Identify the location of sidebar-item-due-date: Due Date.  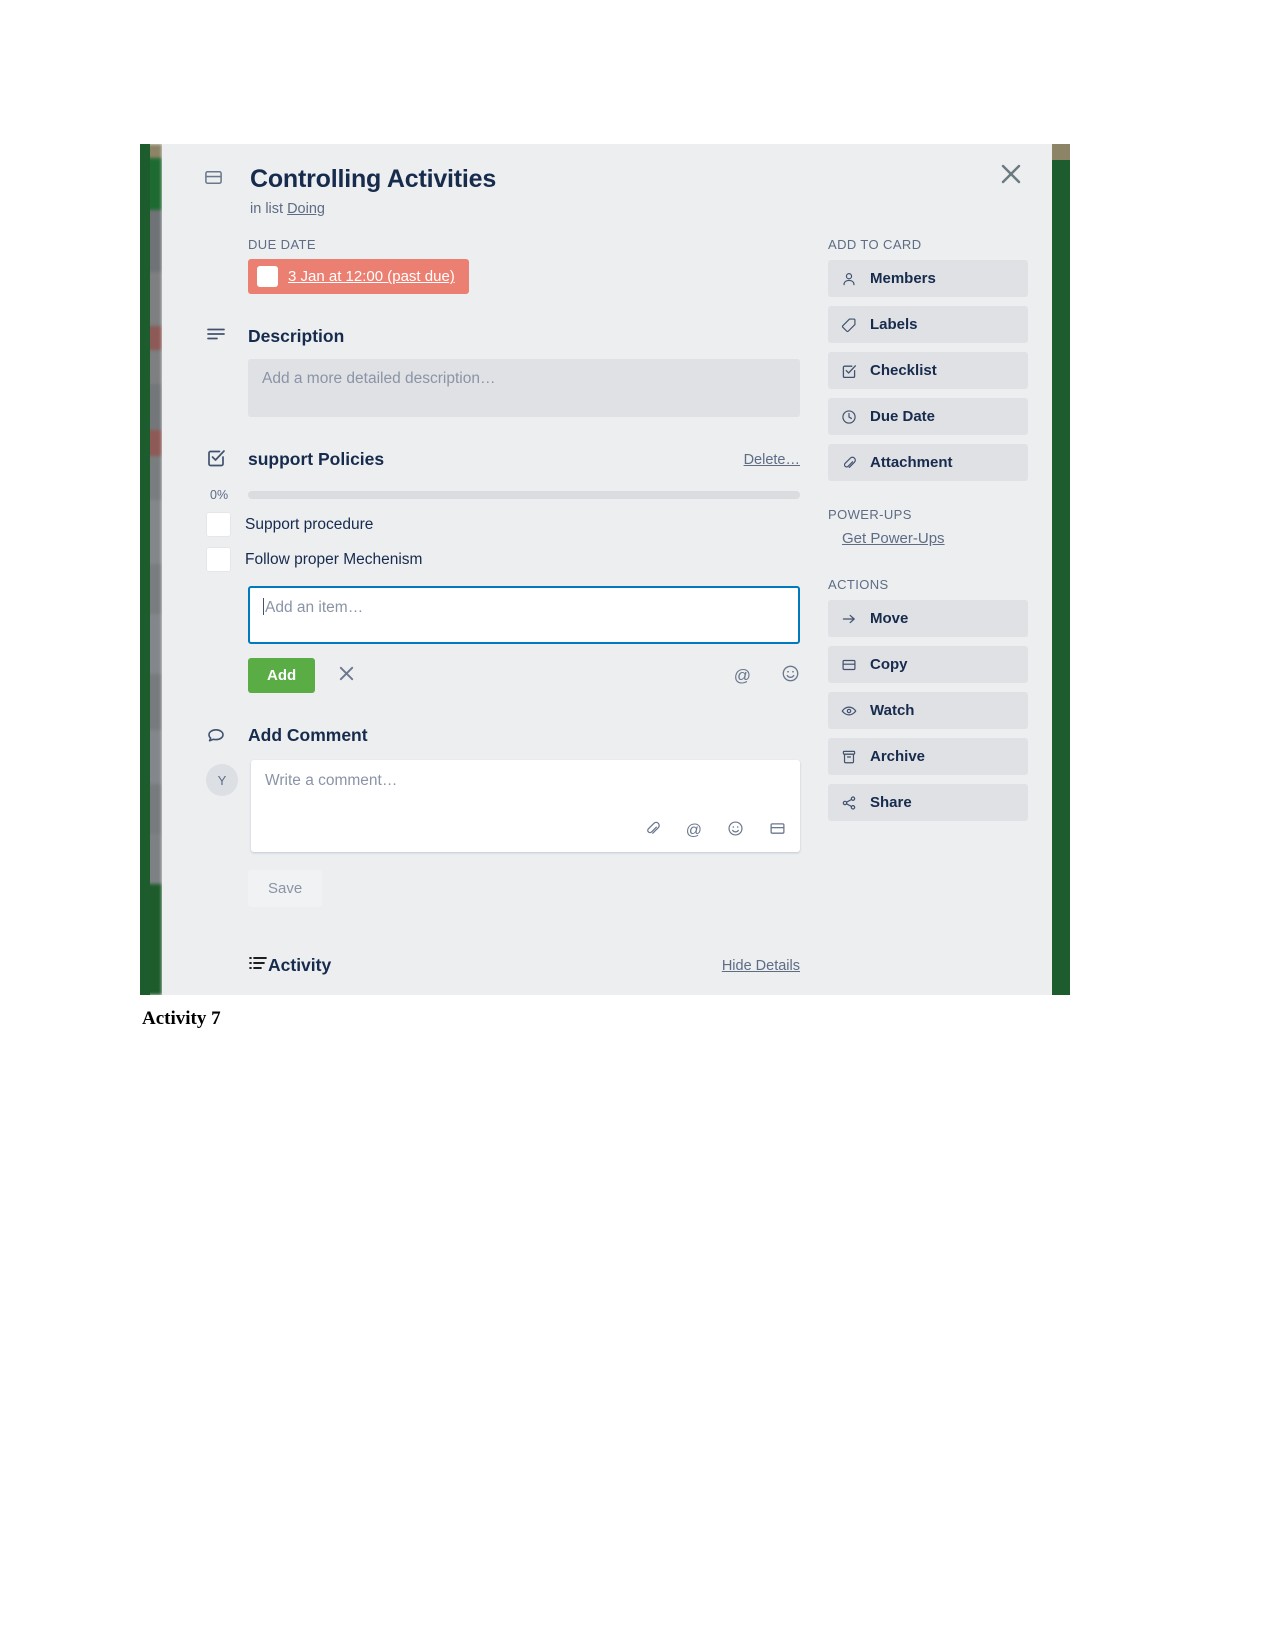
(928, 417).